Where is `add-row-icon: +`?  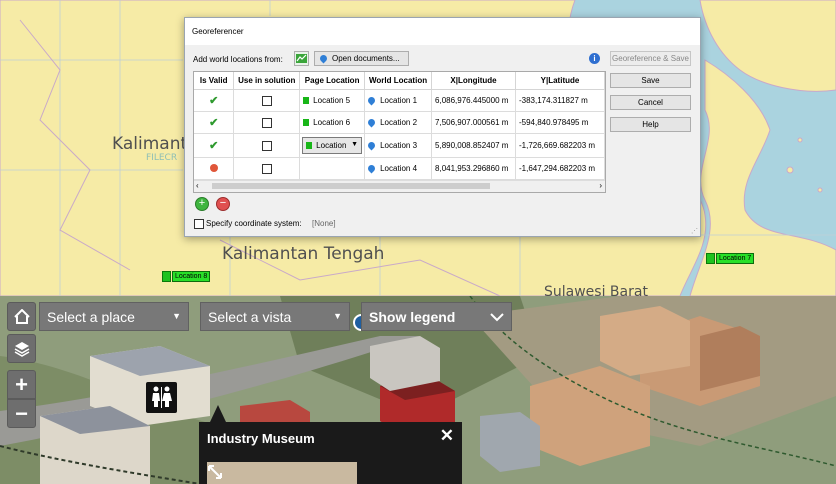
add-row-icon: + is located at coordinates (202, 204).